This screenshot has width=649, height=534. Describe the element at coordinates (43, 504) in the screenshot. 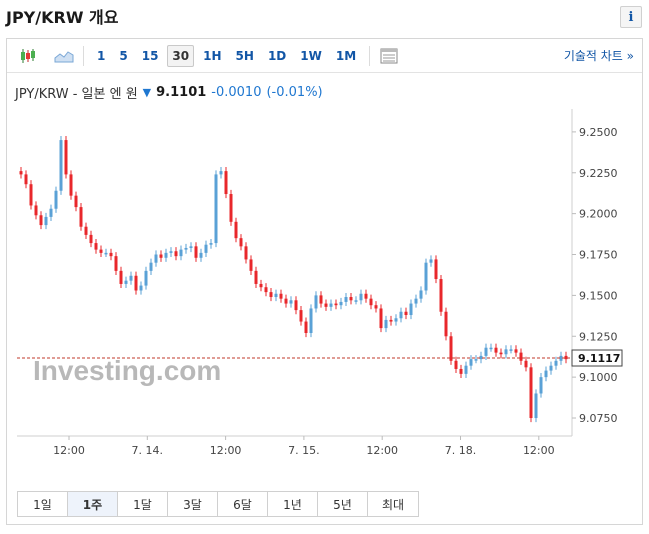

I see `range-button: 1일` at that location.